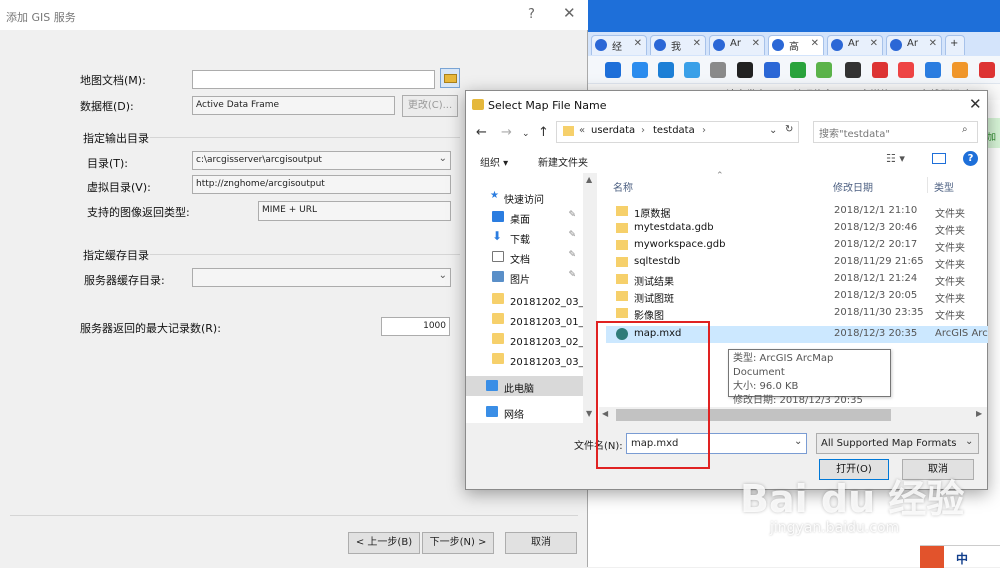  What do you see at coordinates (895, 132) in the screenshot?
I see `search-input: 搜索"testdata" ⌕` at bounding box center [895, 132].